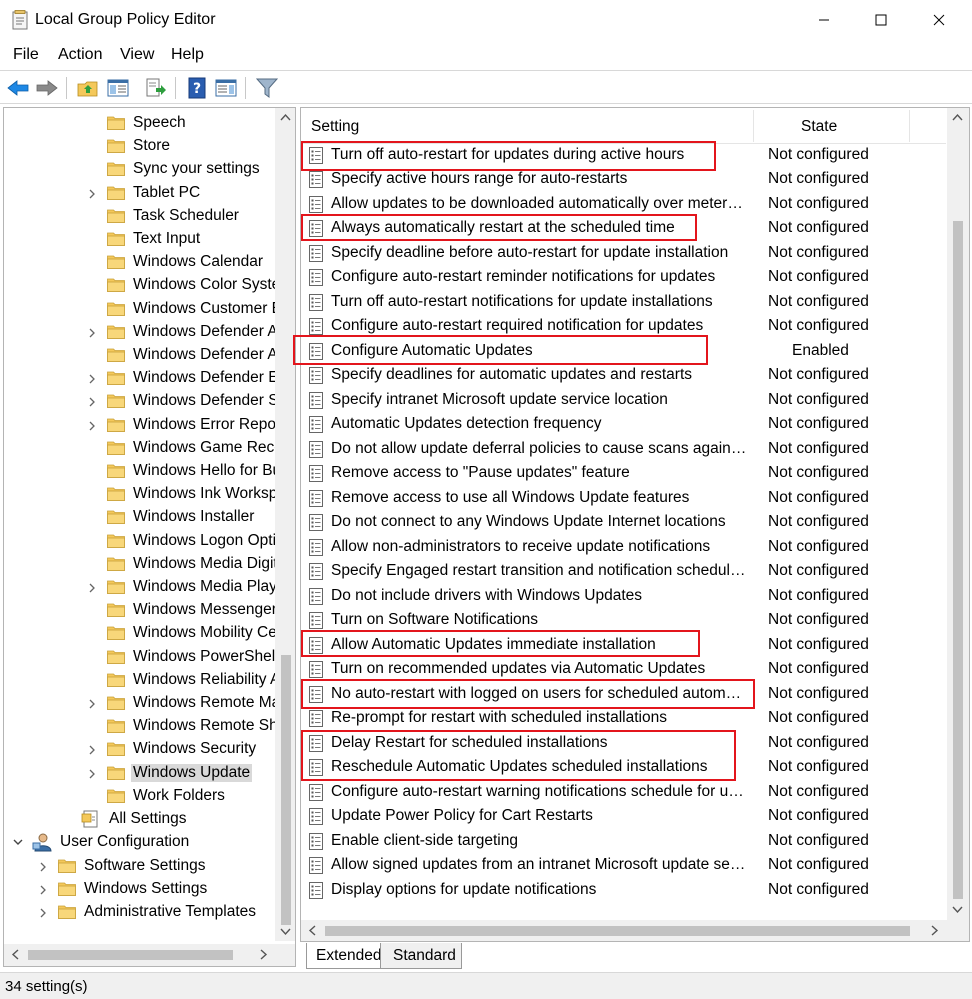 The image size is (972, 999). Describe the element at coordinates (286, 790) in the screenshot. I see `tree-vertical-scroll-thumb` at that location.